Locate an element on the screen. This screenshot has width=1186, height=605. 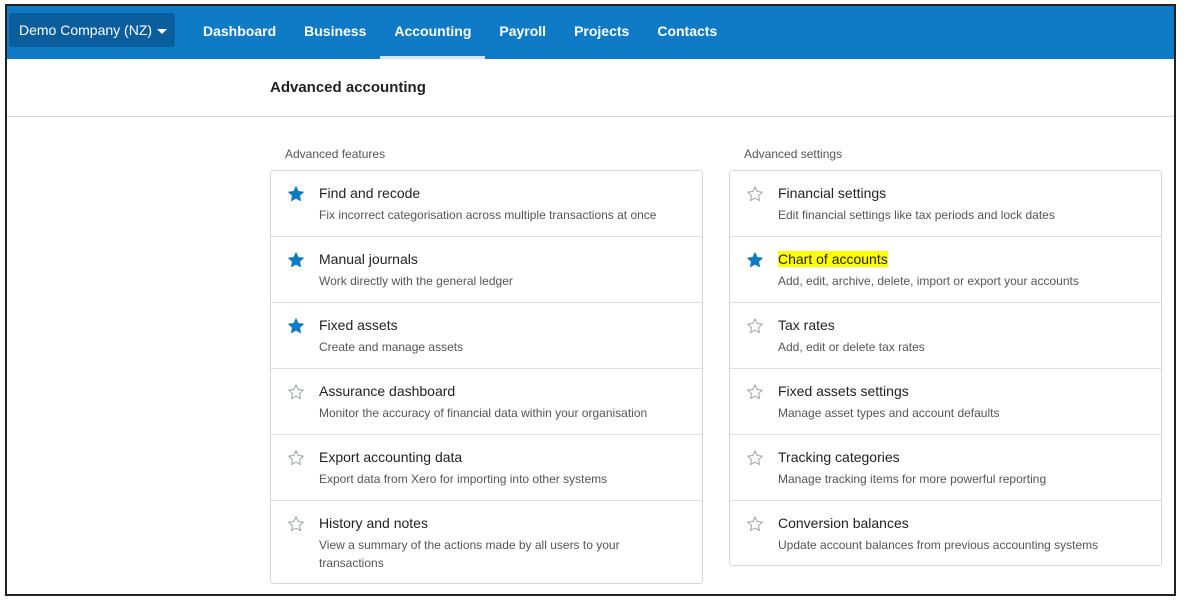
item-title: Conversion balances is located at coordinates (843, 523).